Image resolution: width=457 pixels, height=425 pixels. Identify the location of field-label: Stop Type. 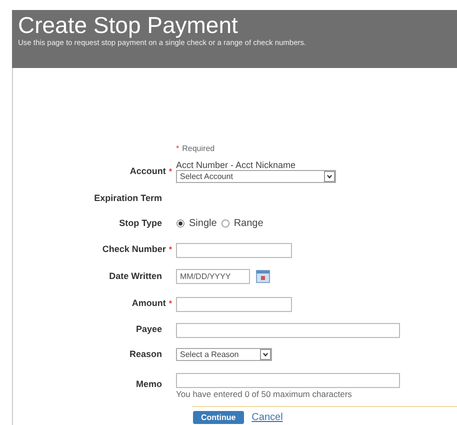
(140, 223).